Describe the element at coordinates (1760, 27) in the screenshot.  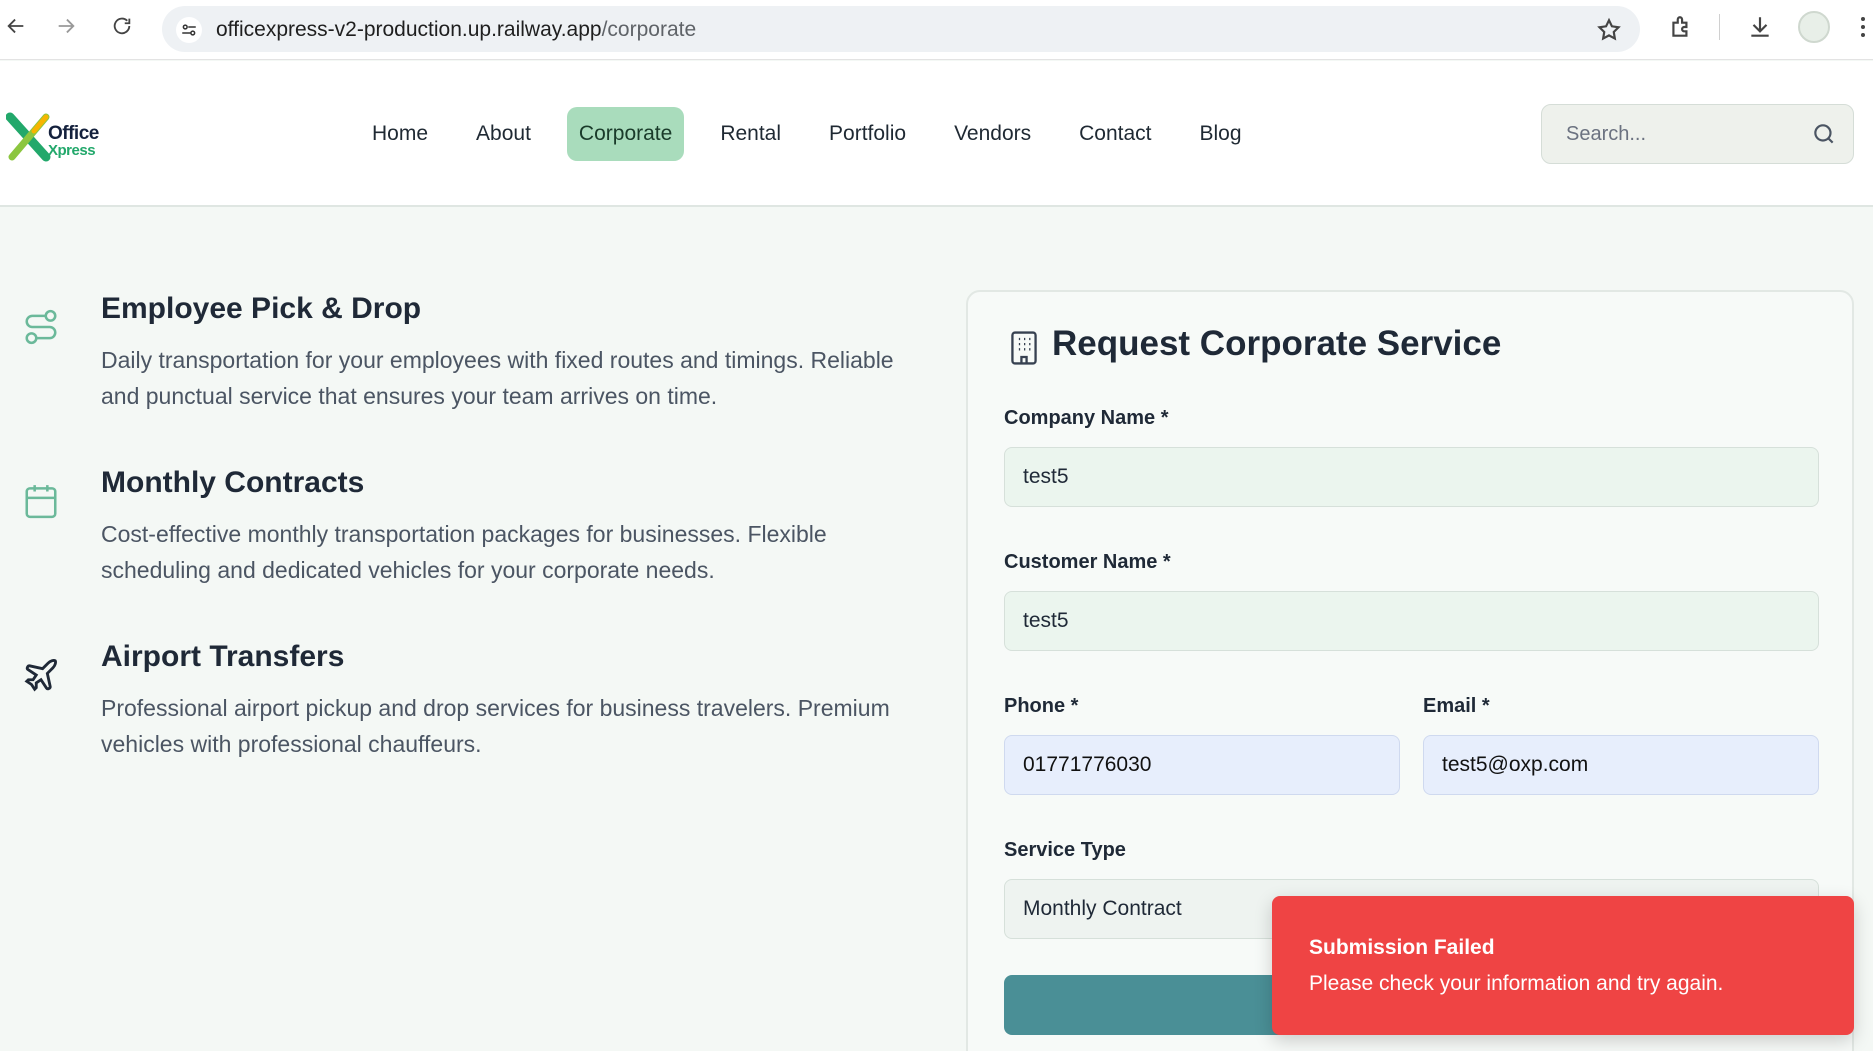
I see `download-icon` at that location.